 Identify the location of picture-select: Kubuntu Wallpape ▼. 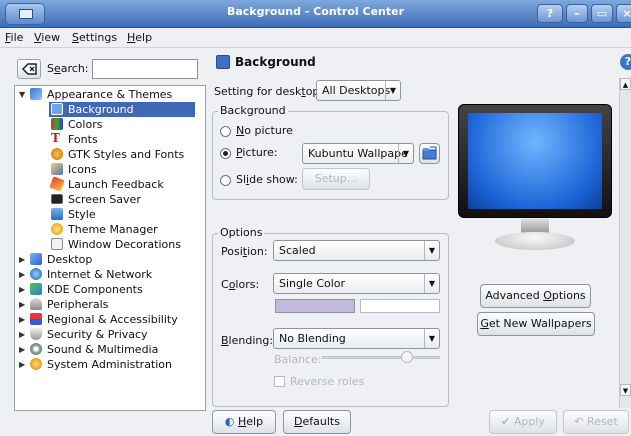
(358, 153).